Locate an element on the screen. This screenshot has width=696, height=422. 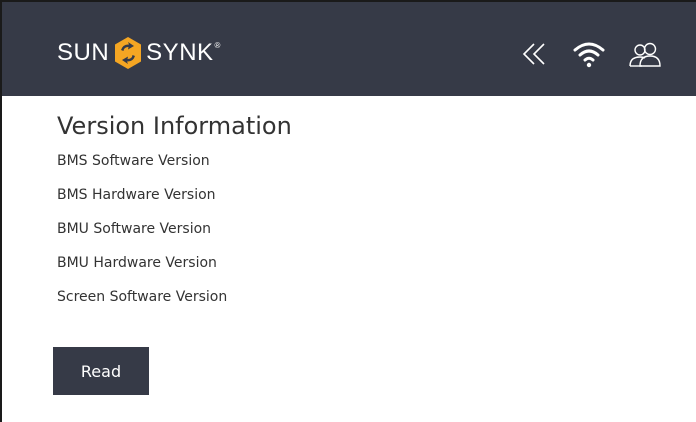
page-title: Version Information is located at coordinates (174, 126).